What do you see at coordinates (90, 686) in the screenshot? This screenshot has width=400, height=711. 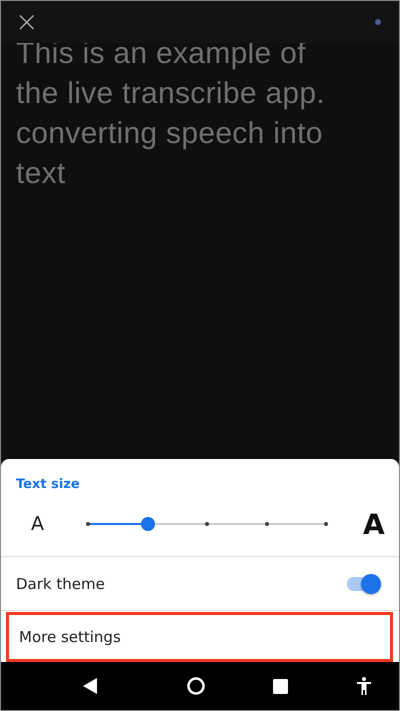 I see `back-icon` at bounding box center [90, 686].